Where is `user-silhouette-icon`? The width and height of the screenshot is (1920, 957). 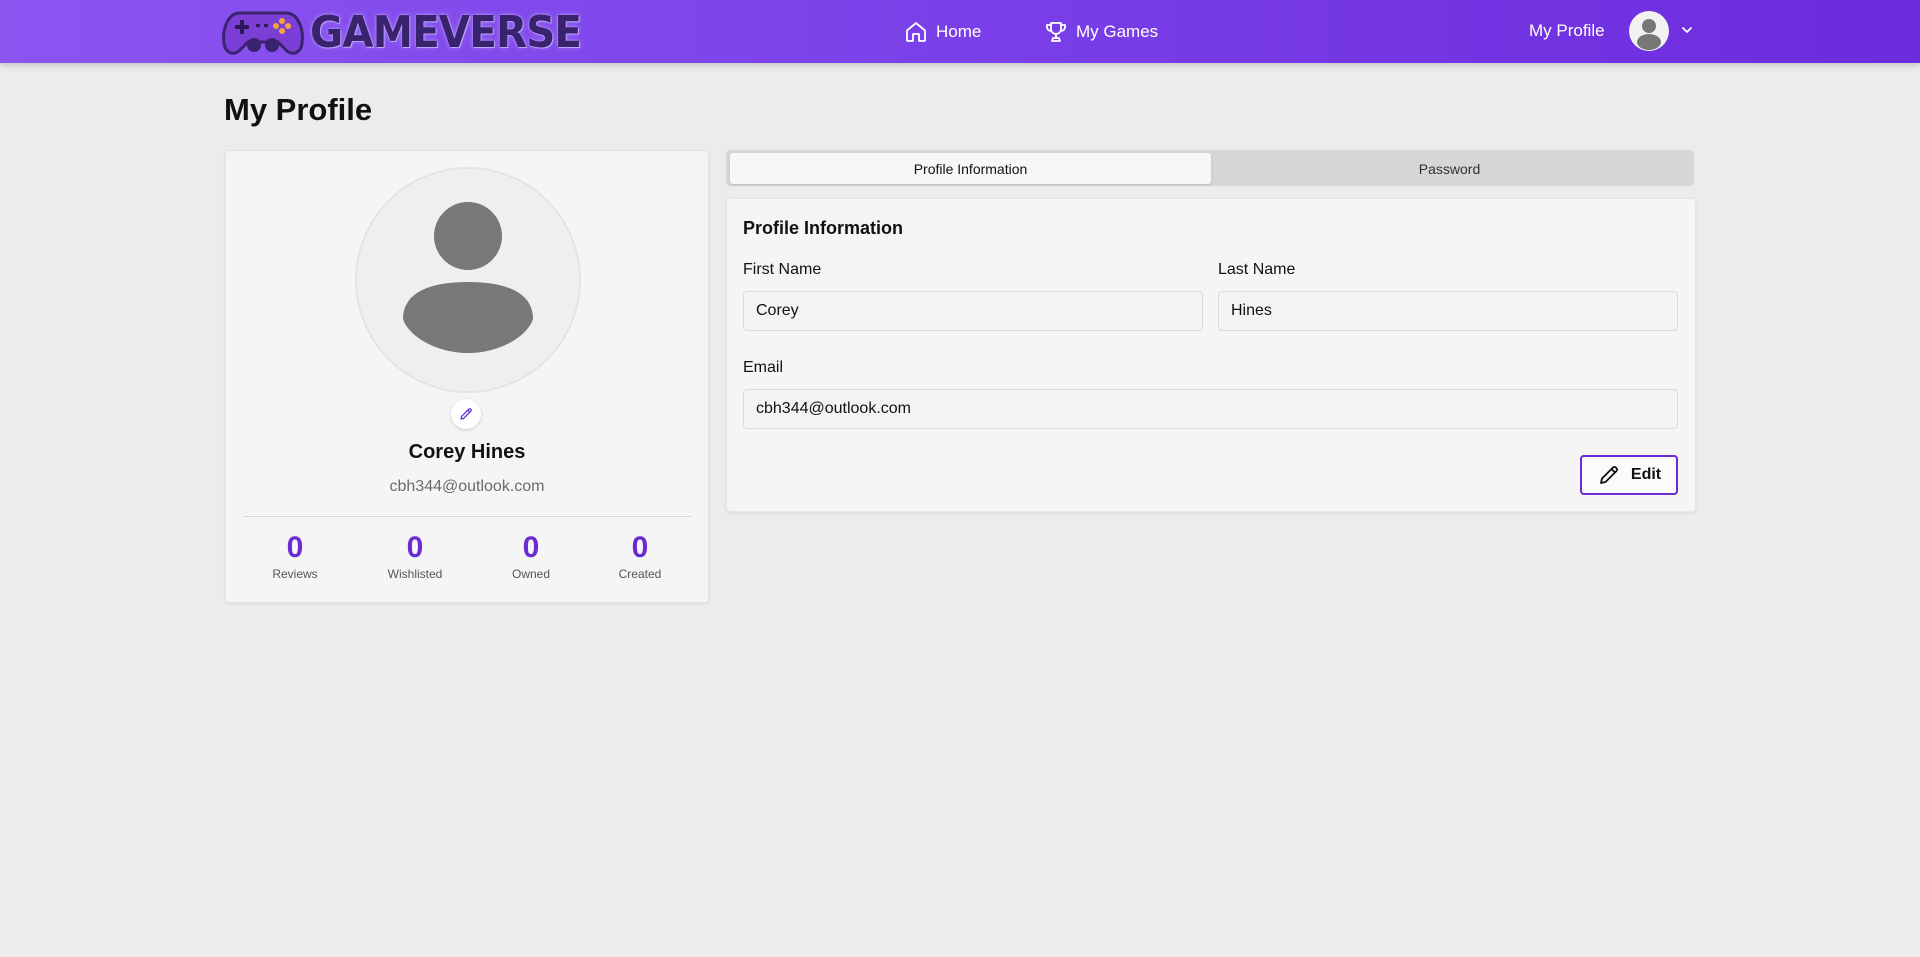
user-silhouette-icon is located at coordinates (468, 277).